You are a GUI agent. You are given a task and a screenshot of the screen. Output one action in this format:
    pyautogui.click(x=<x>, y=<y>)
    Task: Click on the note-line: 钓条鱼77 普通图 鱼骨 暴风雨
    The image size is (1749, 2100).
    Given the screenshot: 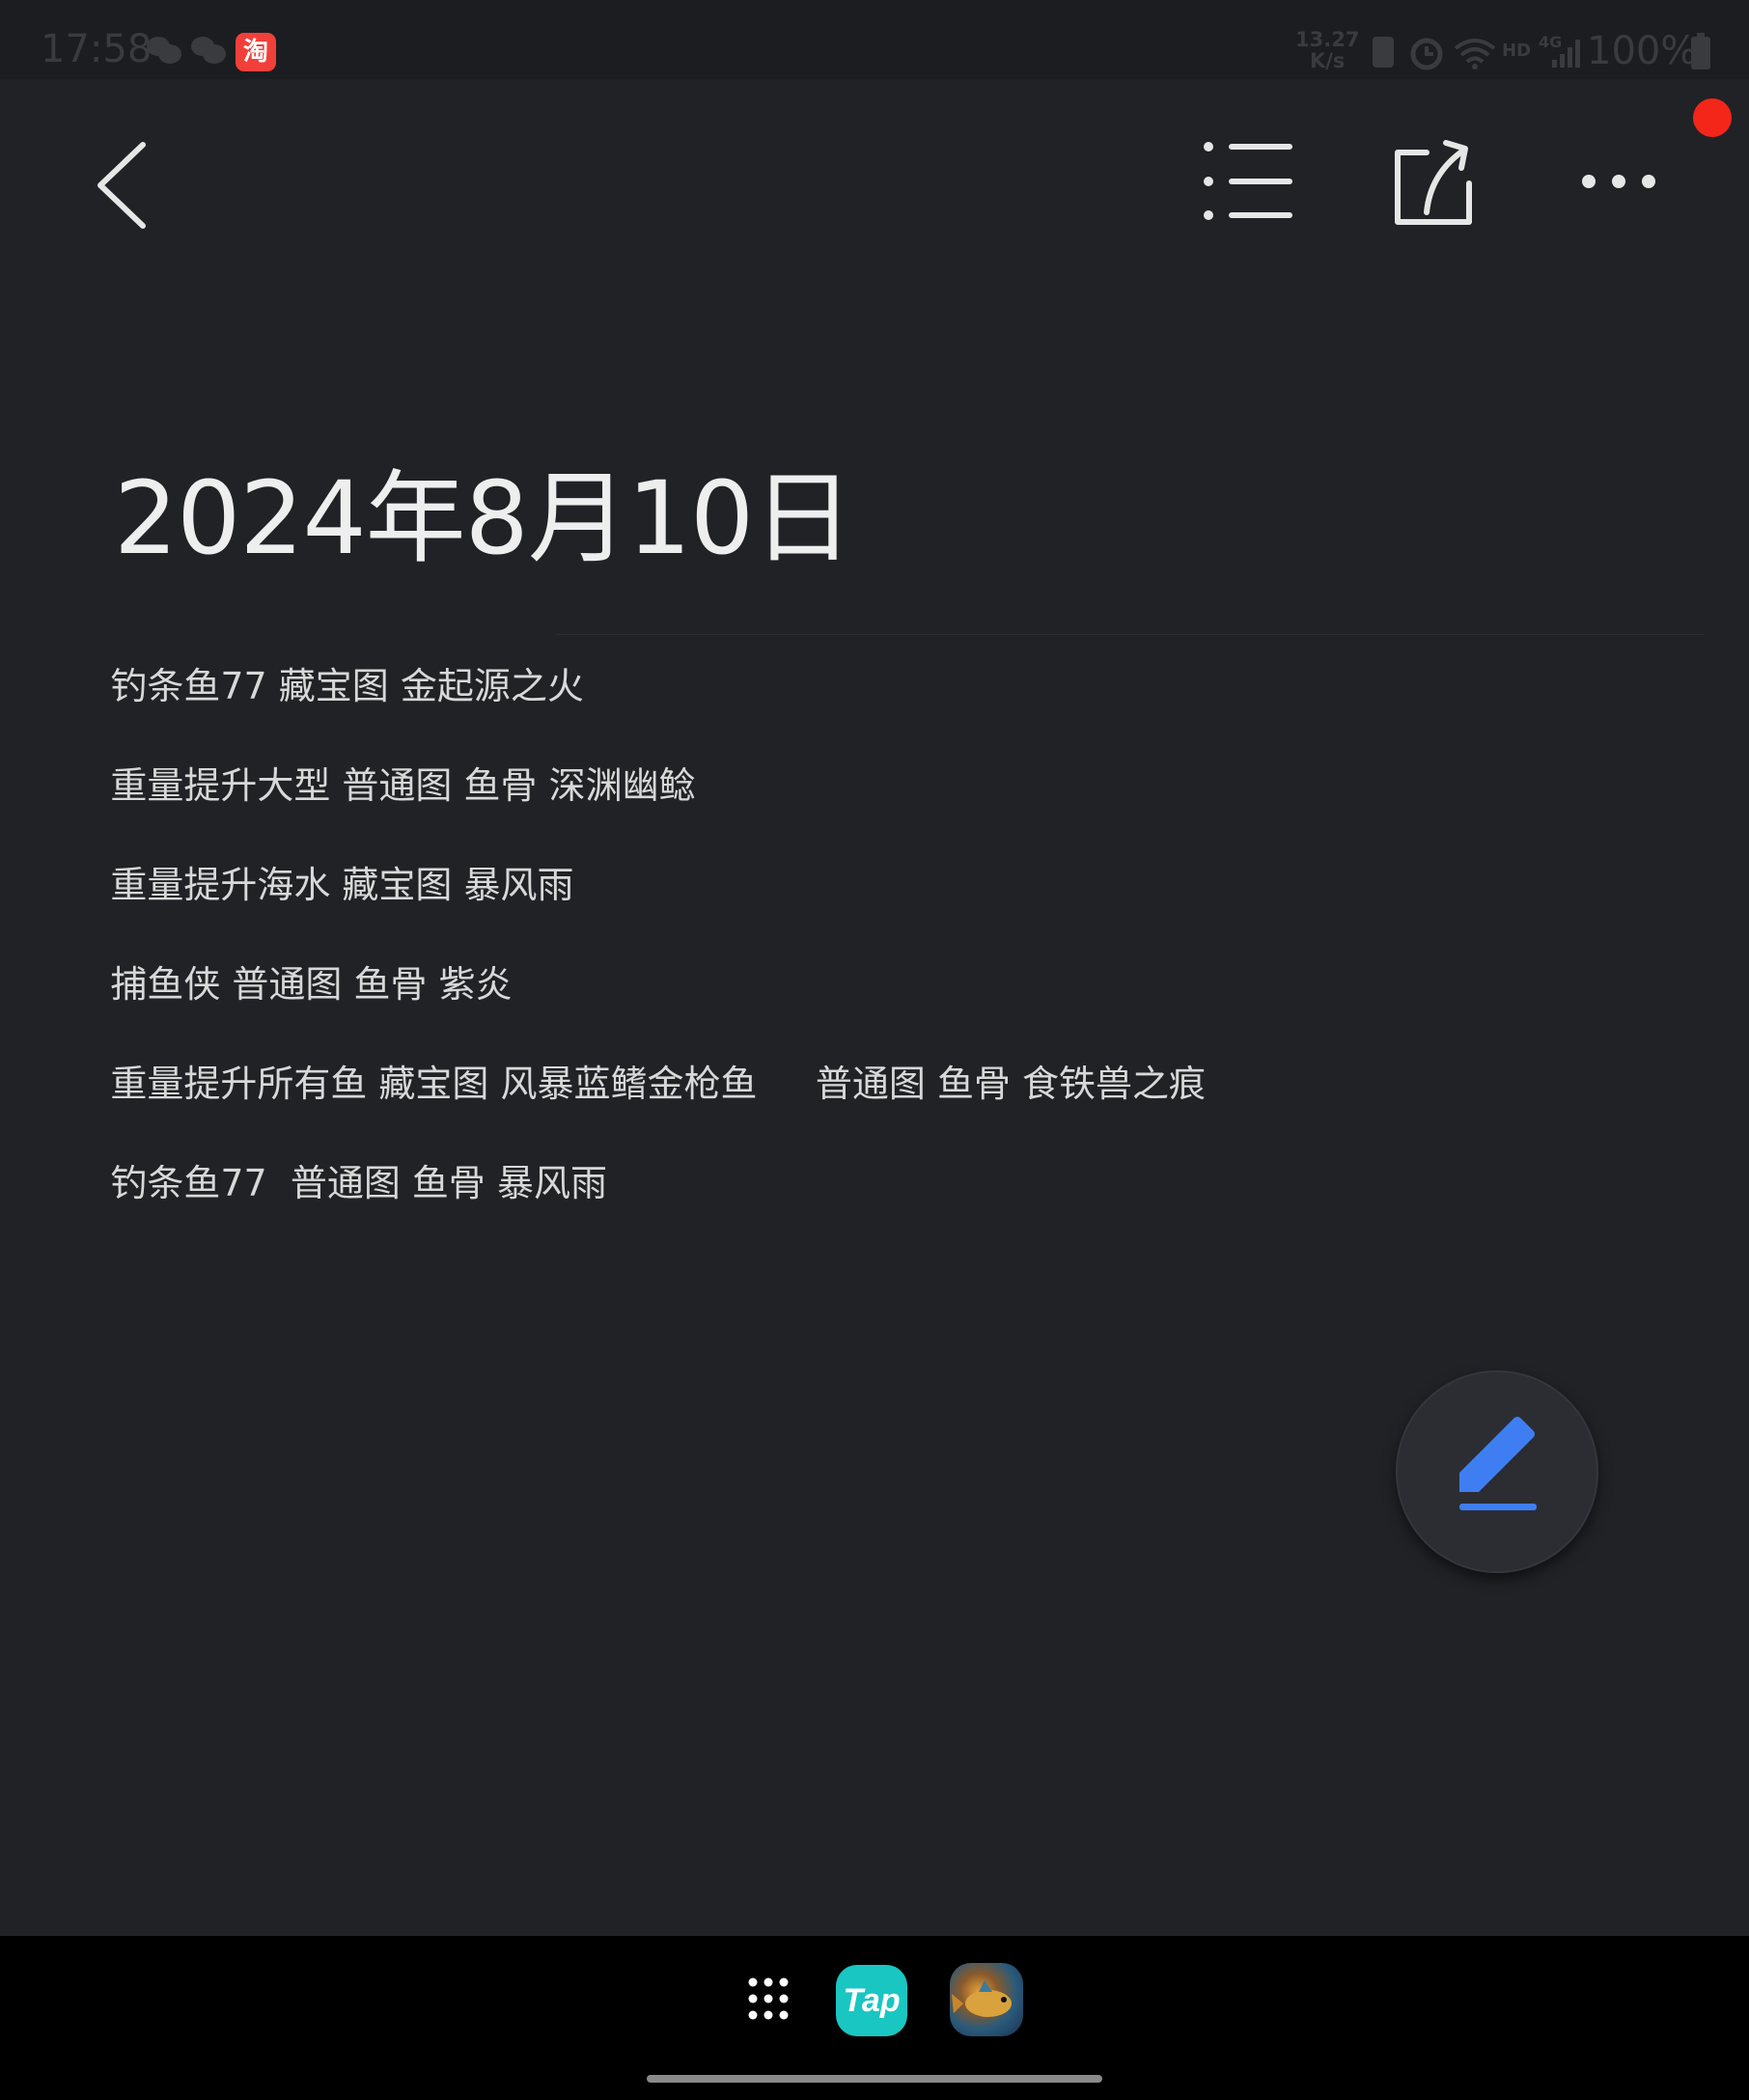 What is the action you would take?
    pyautogui.click(x=856, y=1153)
    